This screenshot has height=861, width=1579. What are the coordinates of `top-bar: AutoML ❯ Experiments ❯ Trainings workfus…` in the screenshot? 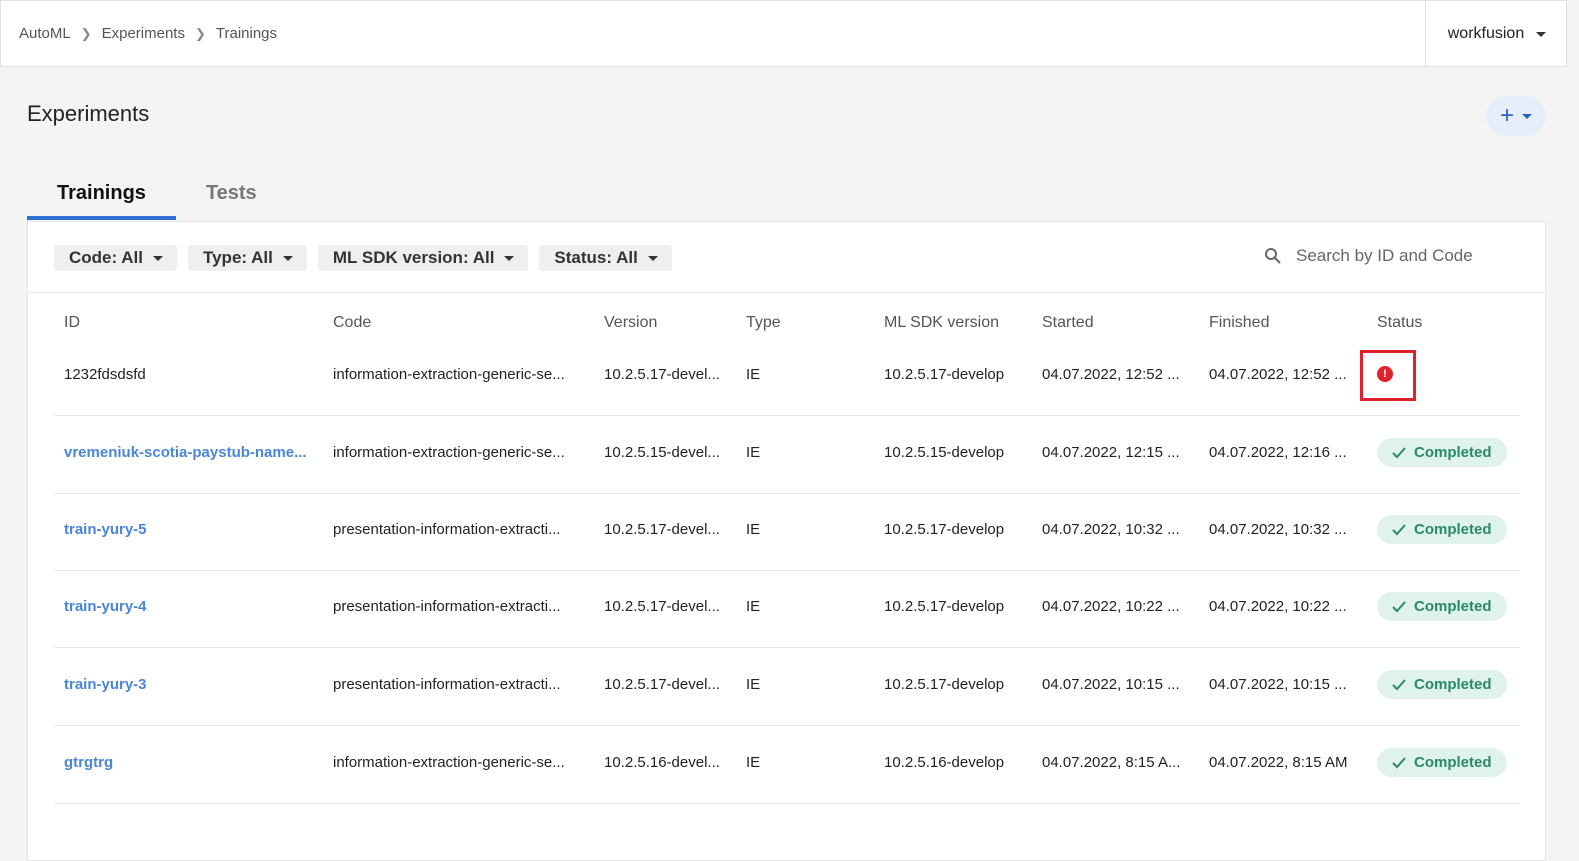 It's located at (783, 33).